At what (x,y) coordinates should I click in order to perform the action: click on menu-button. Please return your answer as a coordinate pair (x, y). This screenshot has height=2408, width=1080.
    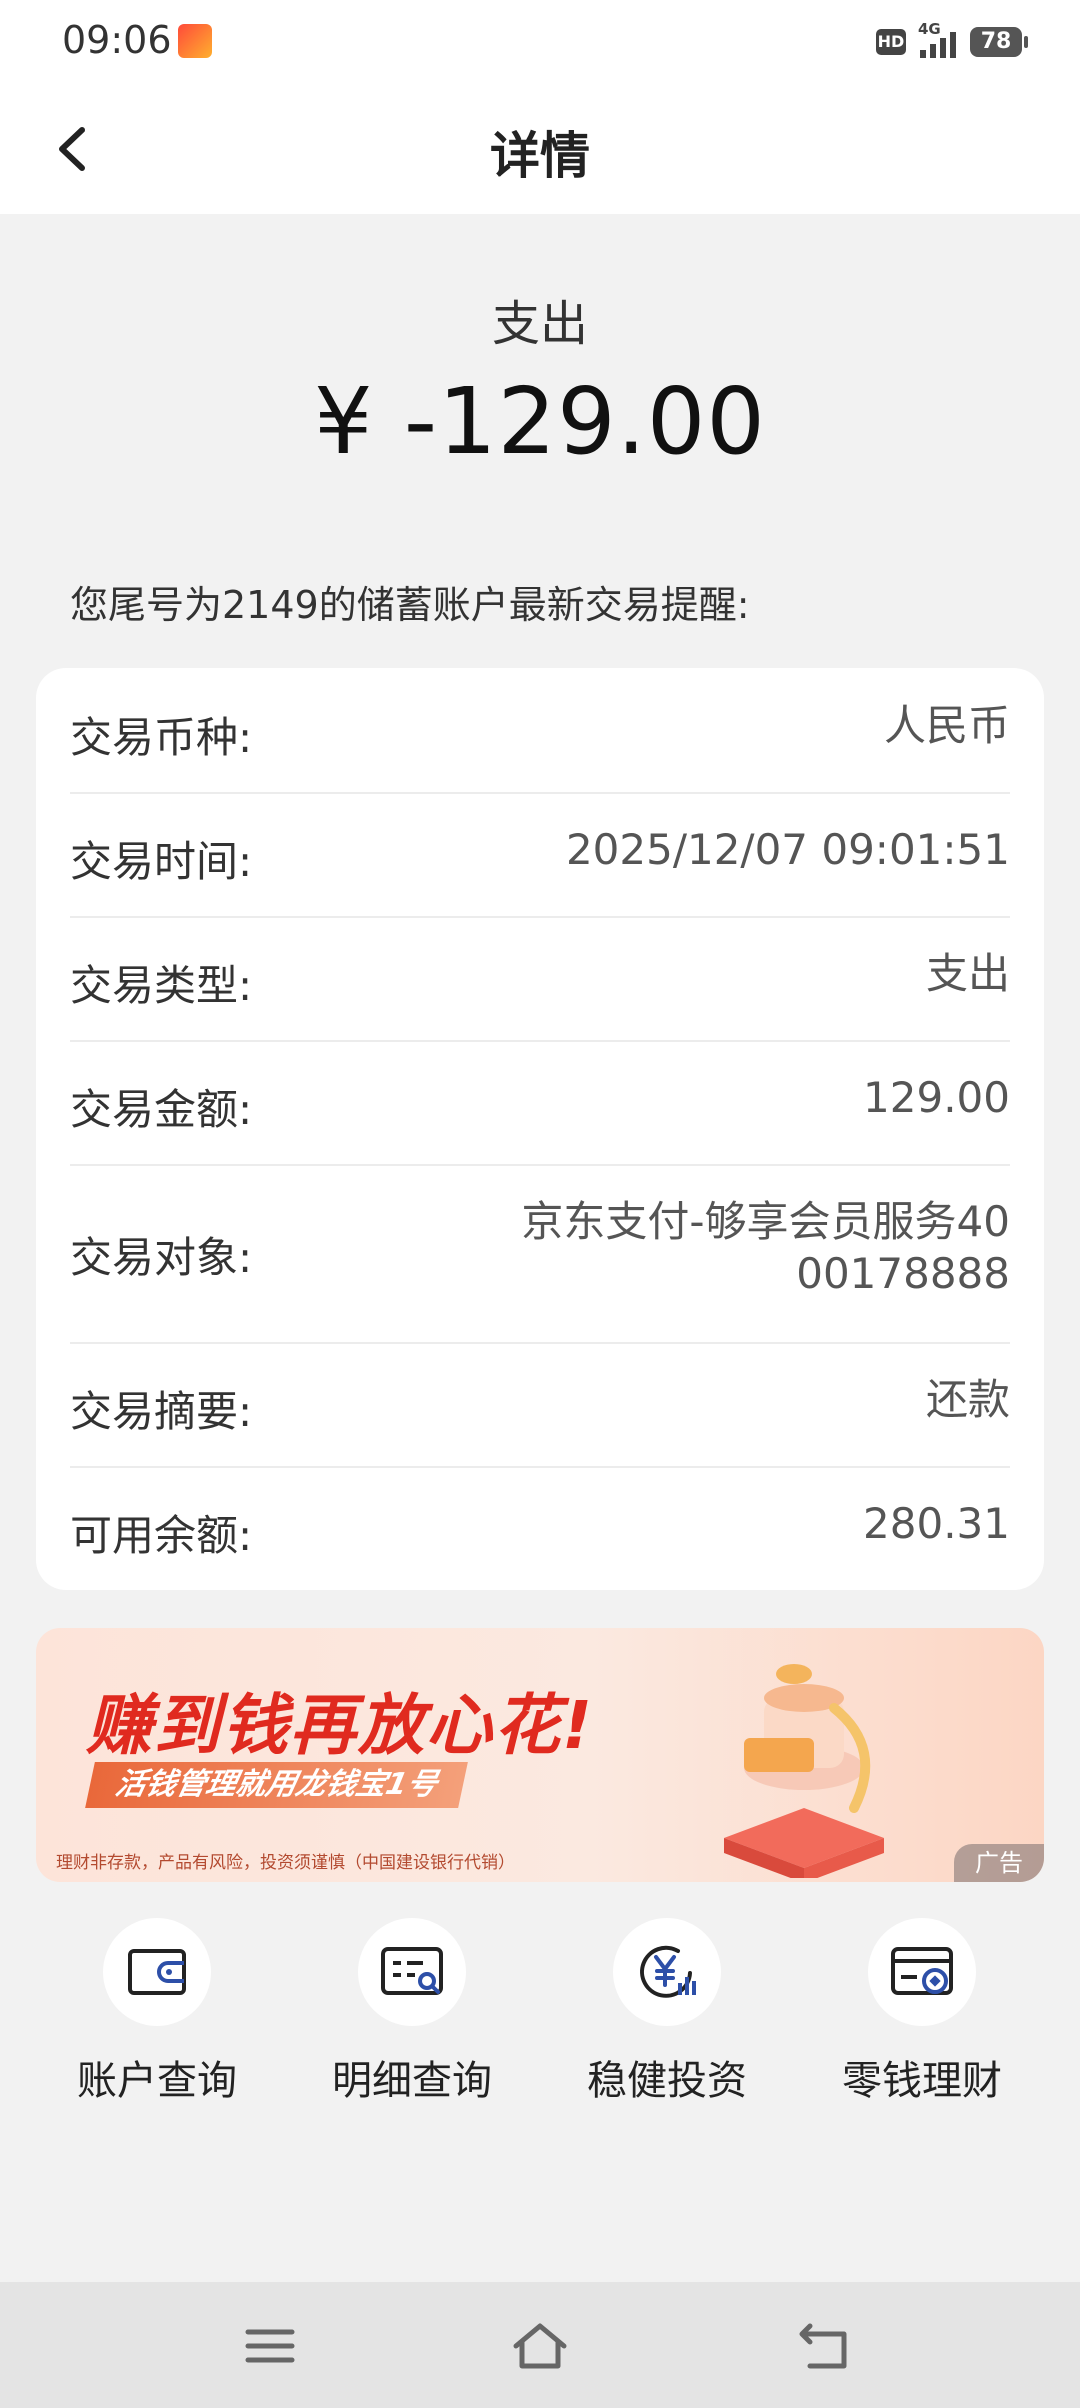
    Looking at the image, I should click on (270, 2346).